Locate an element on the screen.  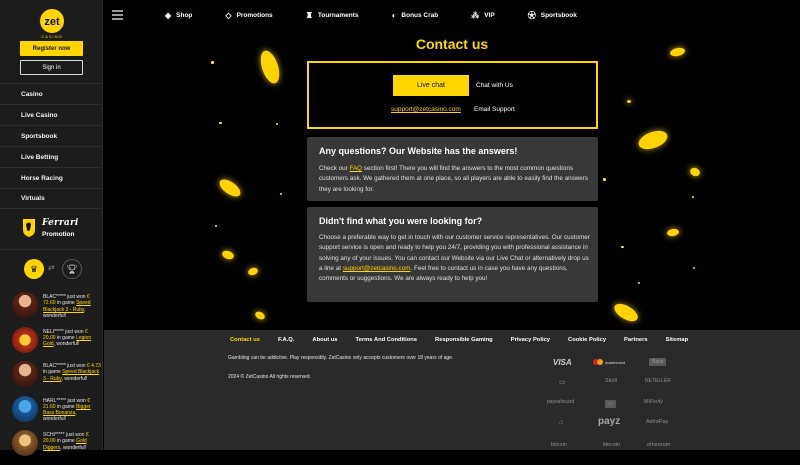
nav-vip: ⁂ VIP is located at coordinates (482, 15).